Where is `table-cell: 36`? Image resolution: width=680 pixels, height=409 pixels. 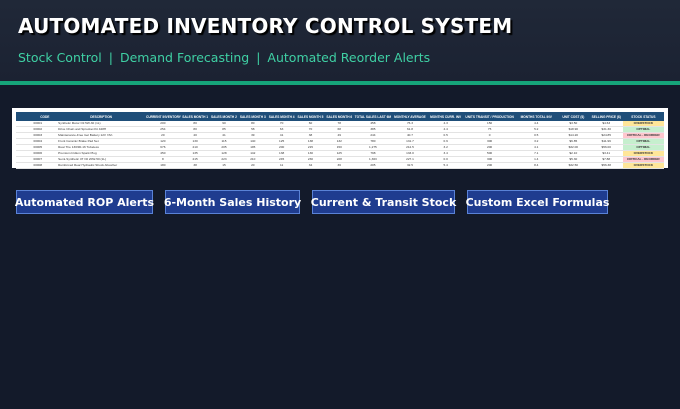
table-cell: 36 is located at coordinates (339, 165).